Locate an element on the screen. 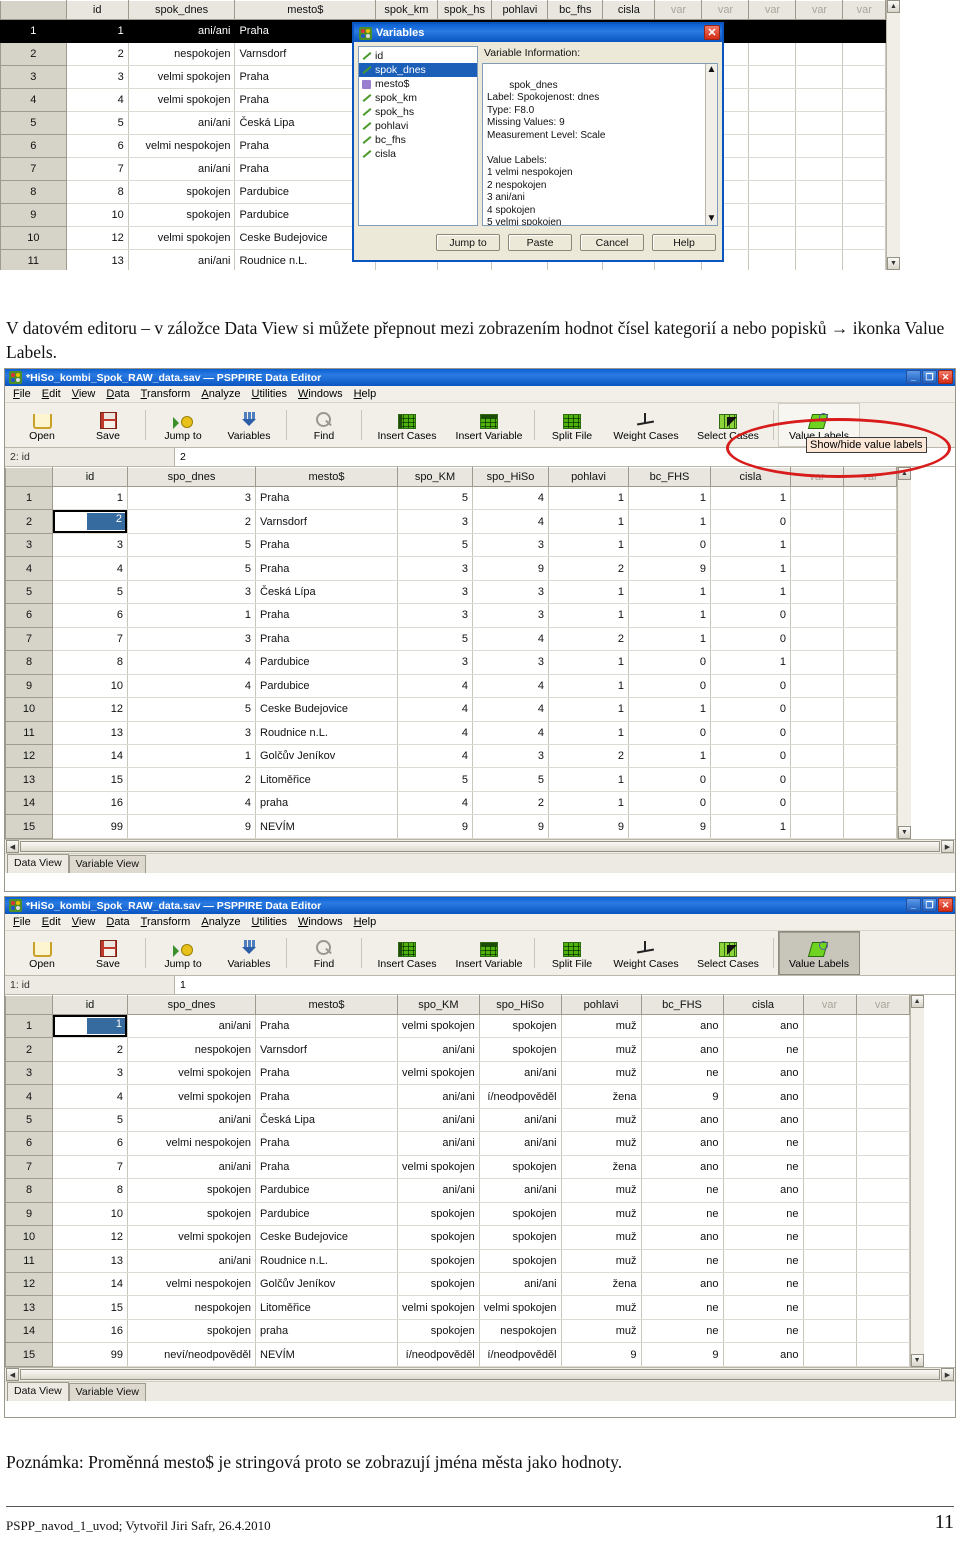 This screenshot has height=1552, width=960. row-header: 2 is located at coordinates (29, 521).